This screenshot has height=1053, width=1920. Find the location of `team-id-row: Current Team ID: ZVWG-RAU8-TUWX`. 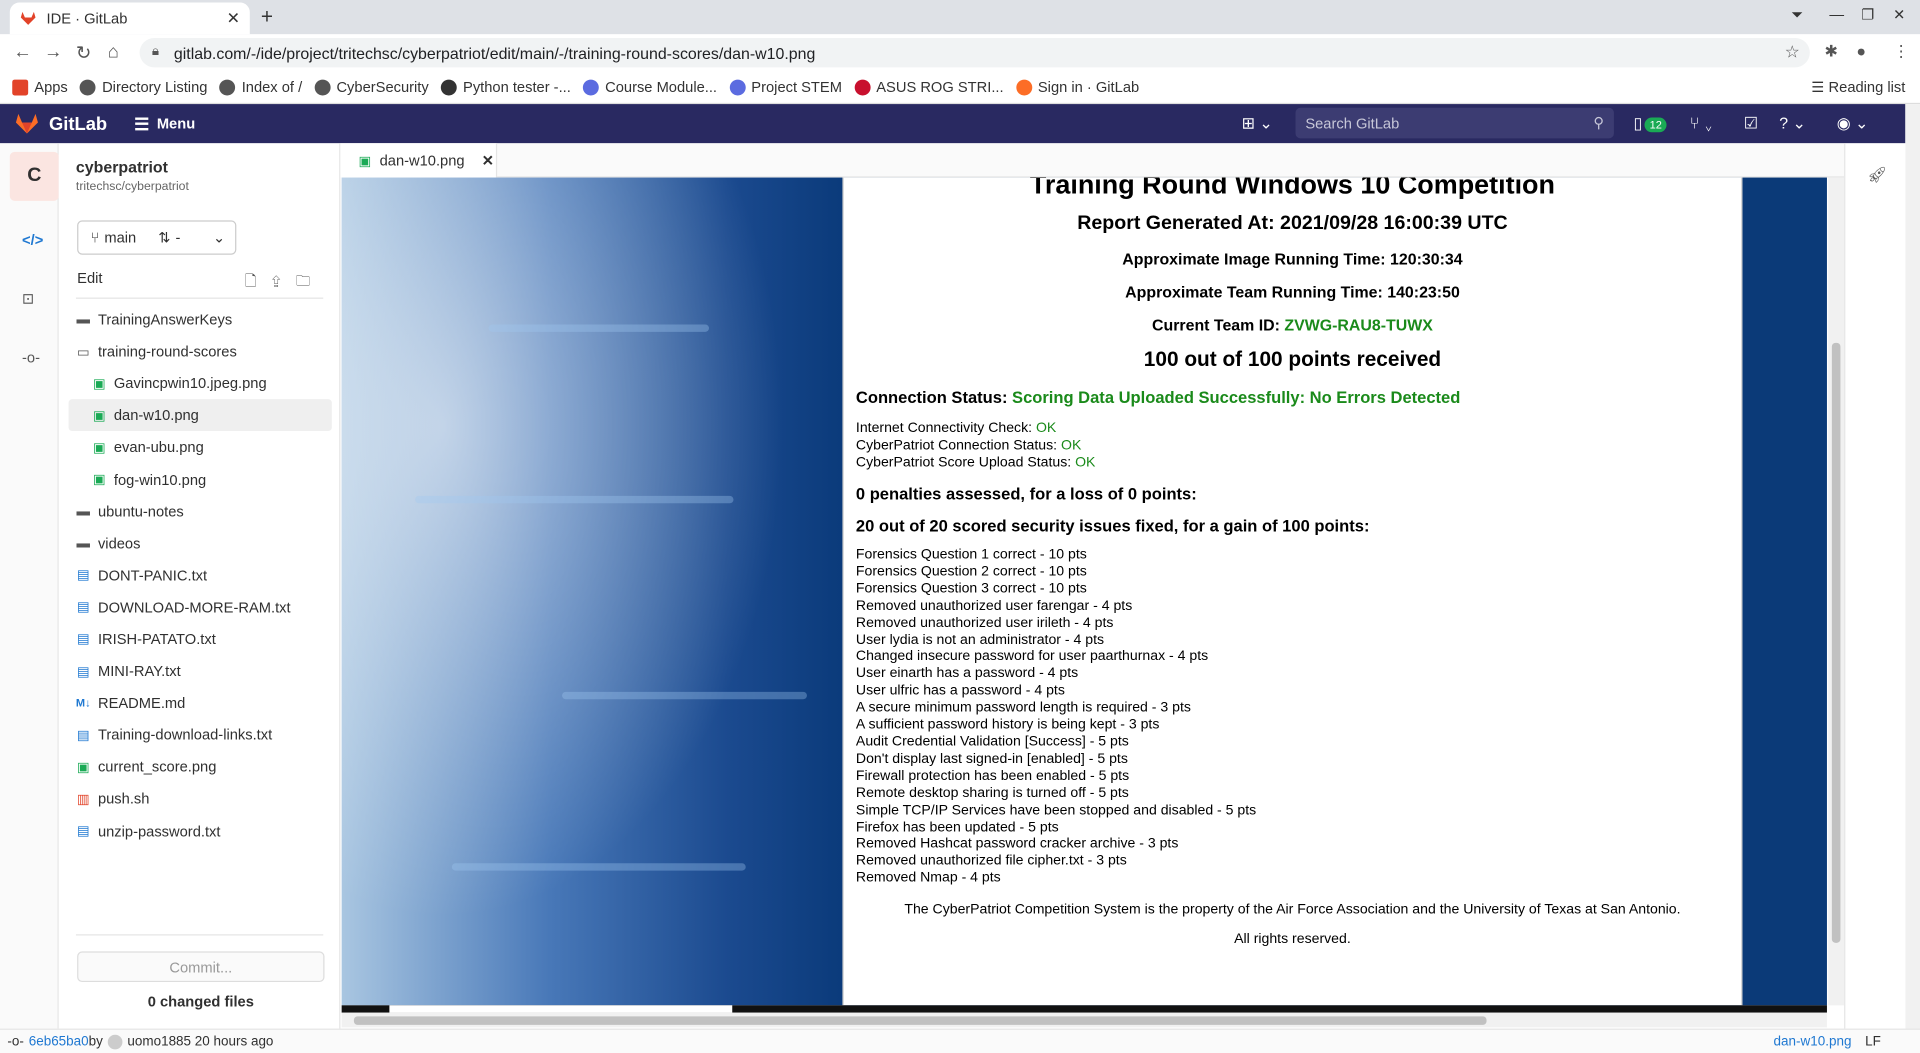

team-id-row: Current Team ID: ZVWG-RAU8-TUWX is located at coordinates (1292, 325).